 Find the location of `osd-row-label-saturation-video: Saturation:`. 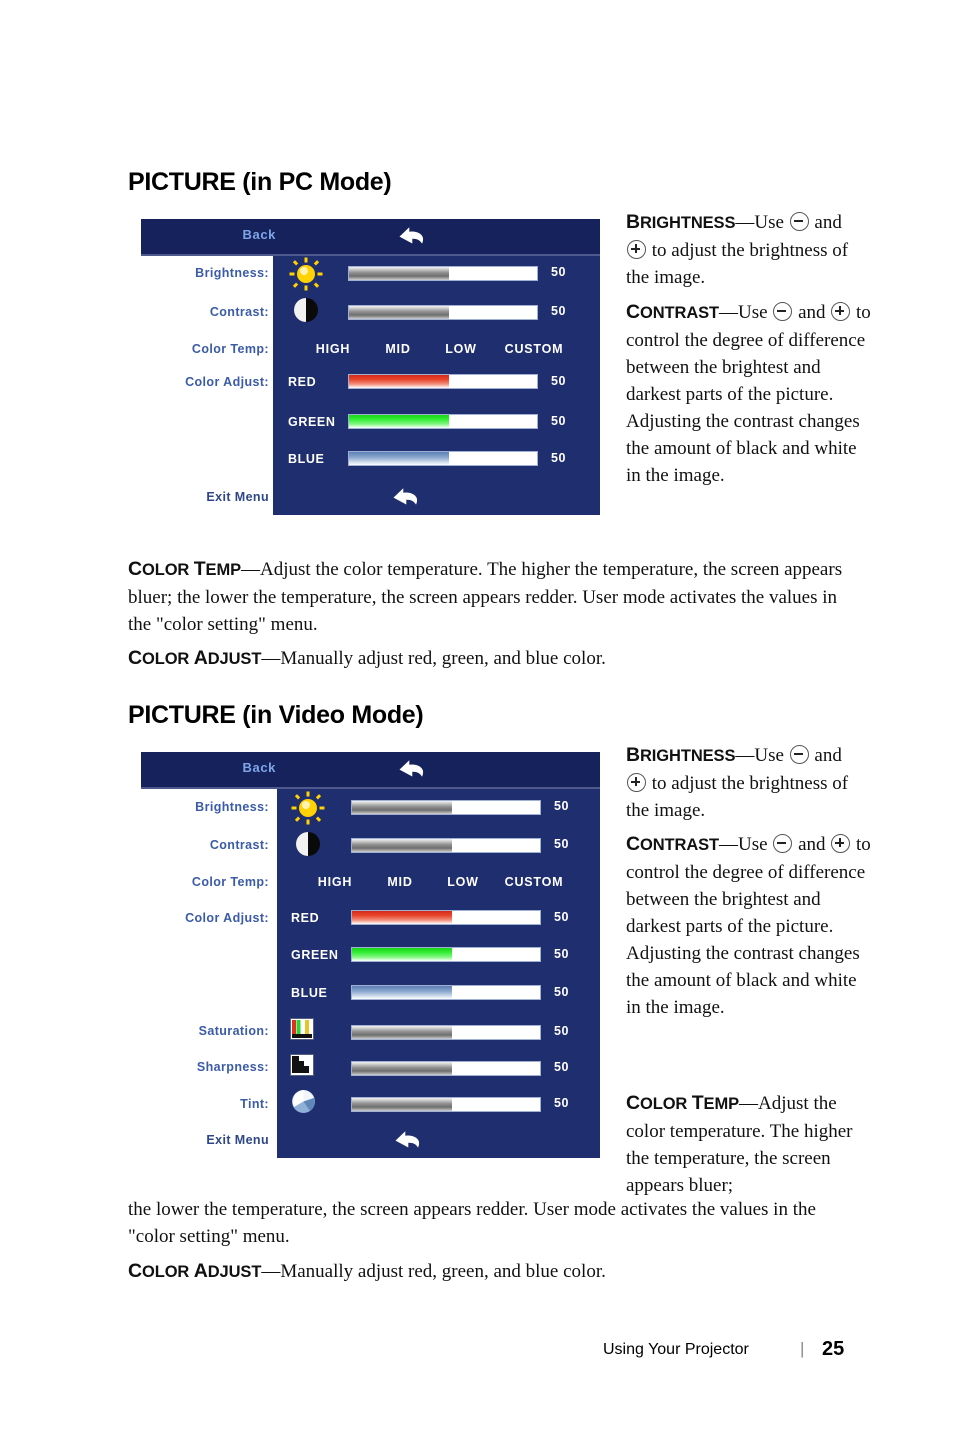

osd-row-label-saturation-video: Saturation: is located at coordinates (233, 1031).